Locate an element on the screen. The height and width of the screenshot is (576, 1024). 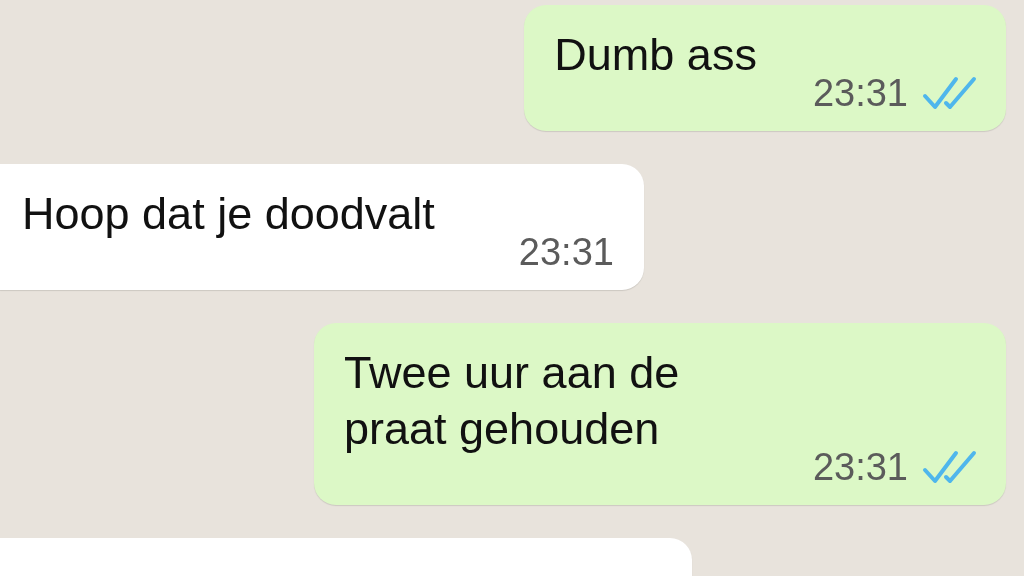
message-text: Dumb ass is located at coordinates (655, 55).